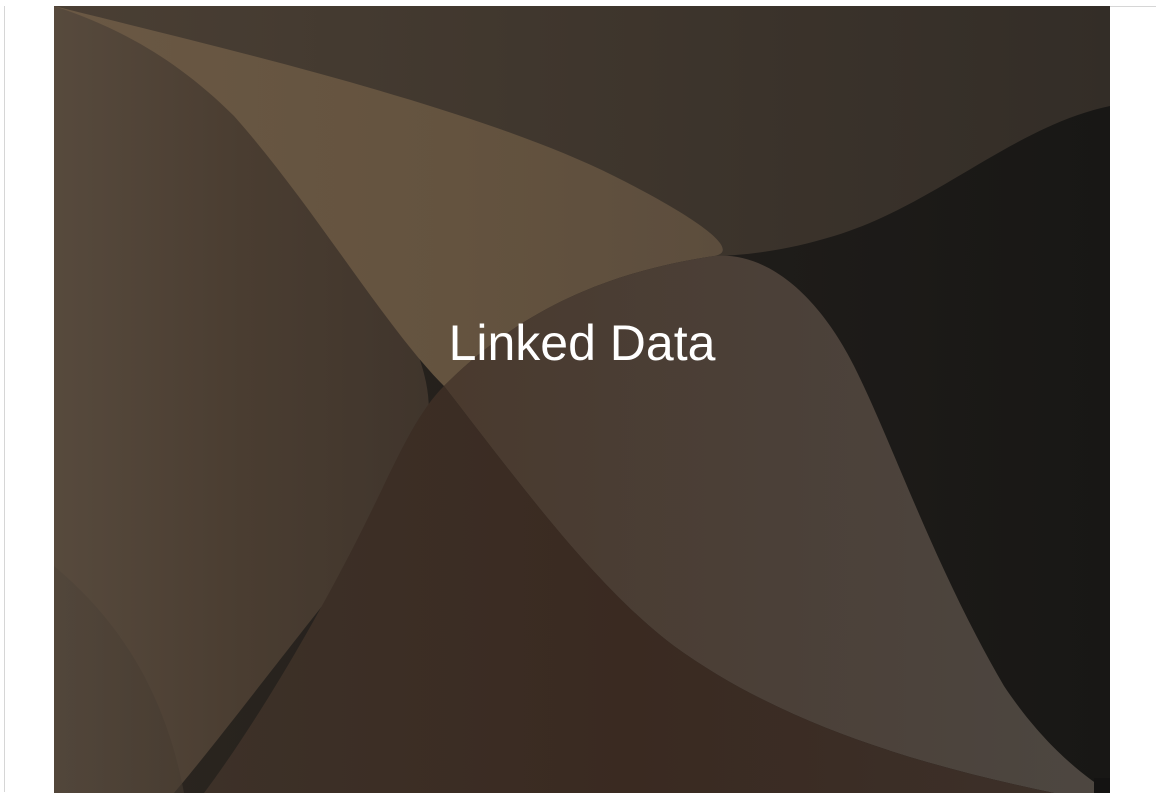  Describe the element at coordinates (1133, 6) in the screenshot. I see `page-top-border` at that location.